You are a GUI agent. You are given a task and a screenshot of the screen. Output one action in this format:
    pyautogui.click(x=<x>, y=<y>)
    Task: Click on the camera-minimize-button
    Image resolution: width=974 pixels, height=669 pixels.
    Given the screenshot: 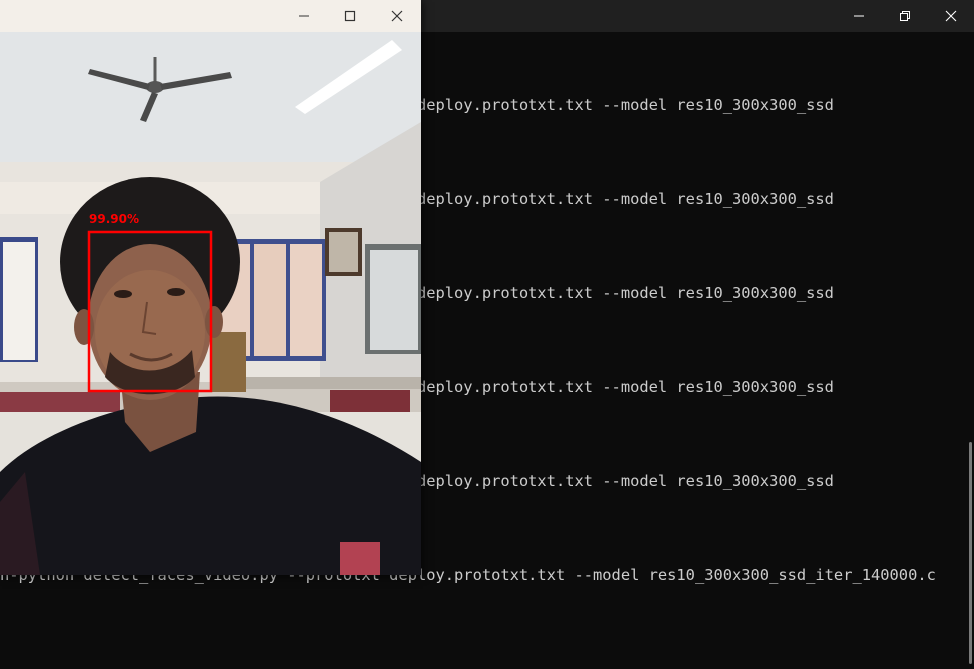 What is the action you would take?
    pyautogui.click(x=304, y=16)
    